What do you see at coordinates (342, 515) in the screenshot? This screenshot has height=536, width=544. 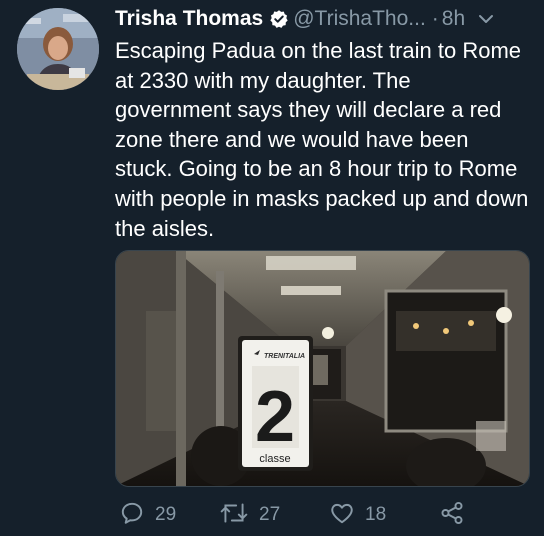 I see `heart-icon` at bounding box center [342, 515].